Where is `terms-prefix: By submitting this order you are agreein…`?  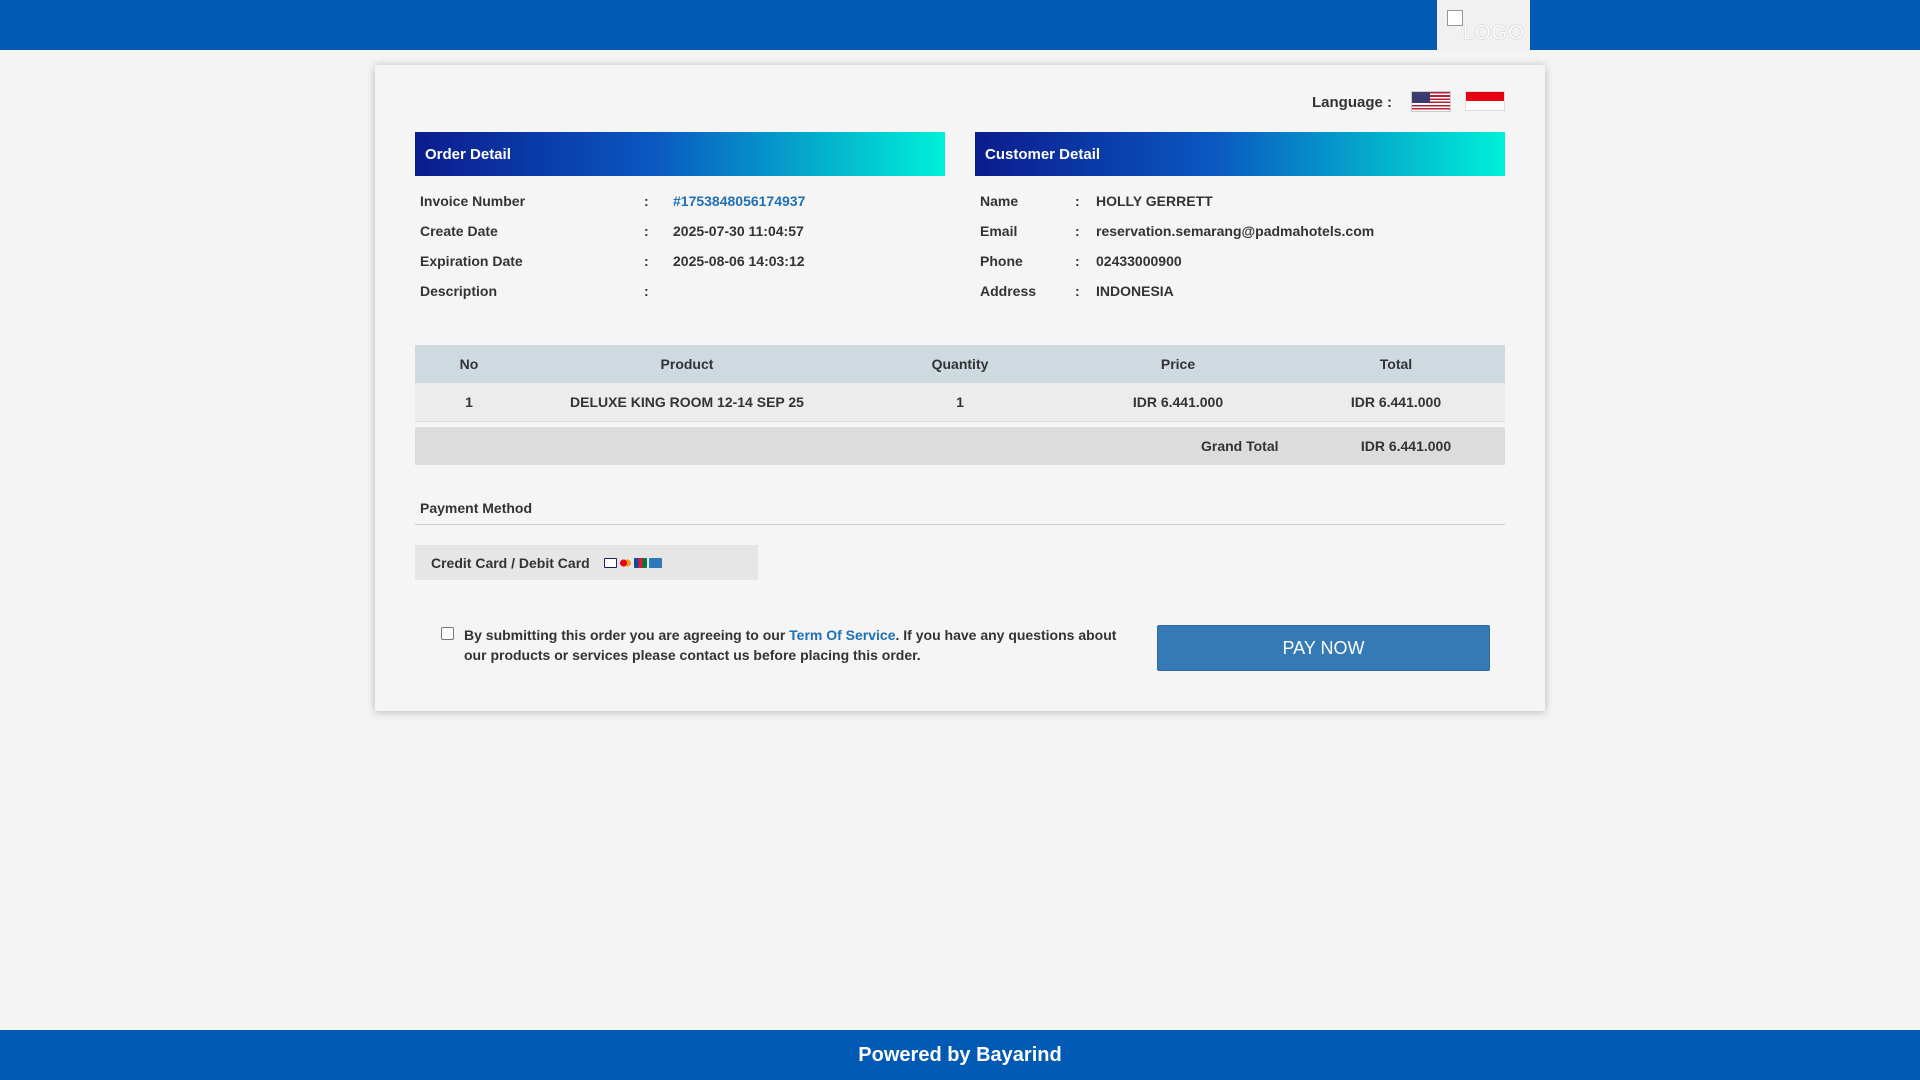
terms-prefix: By submitting this order you are agreein… is located at coordinates (627, 635).